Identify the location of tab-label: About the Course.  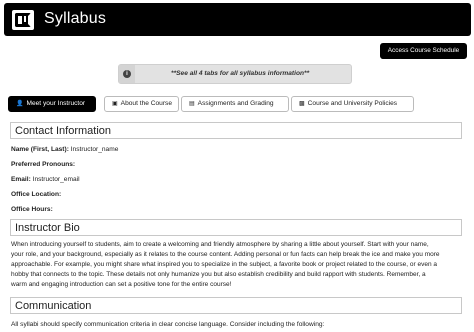
(146, 103).